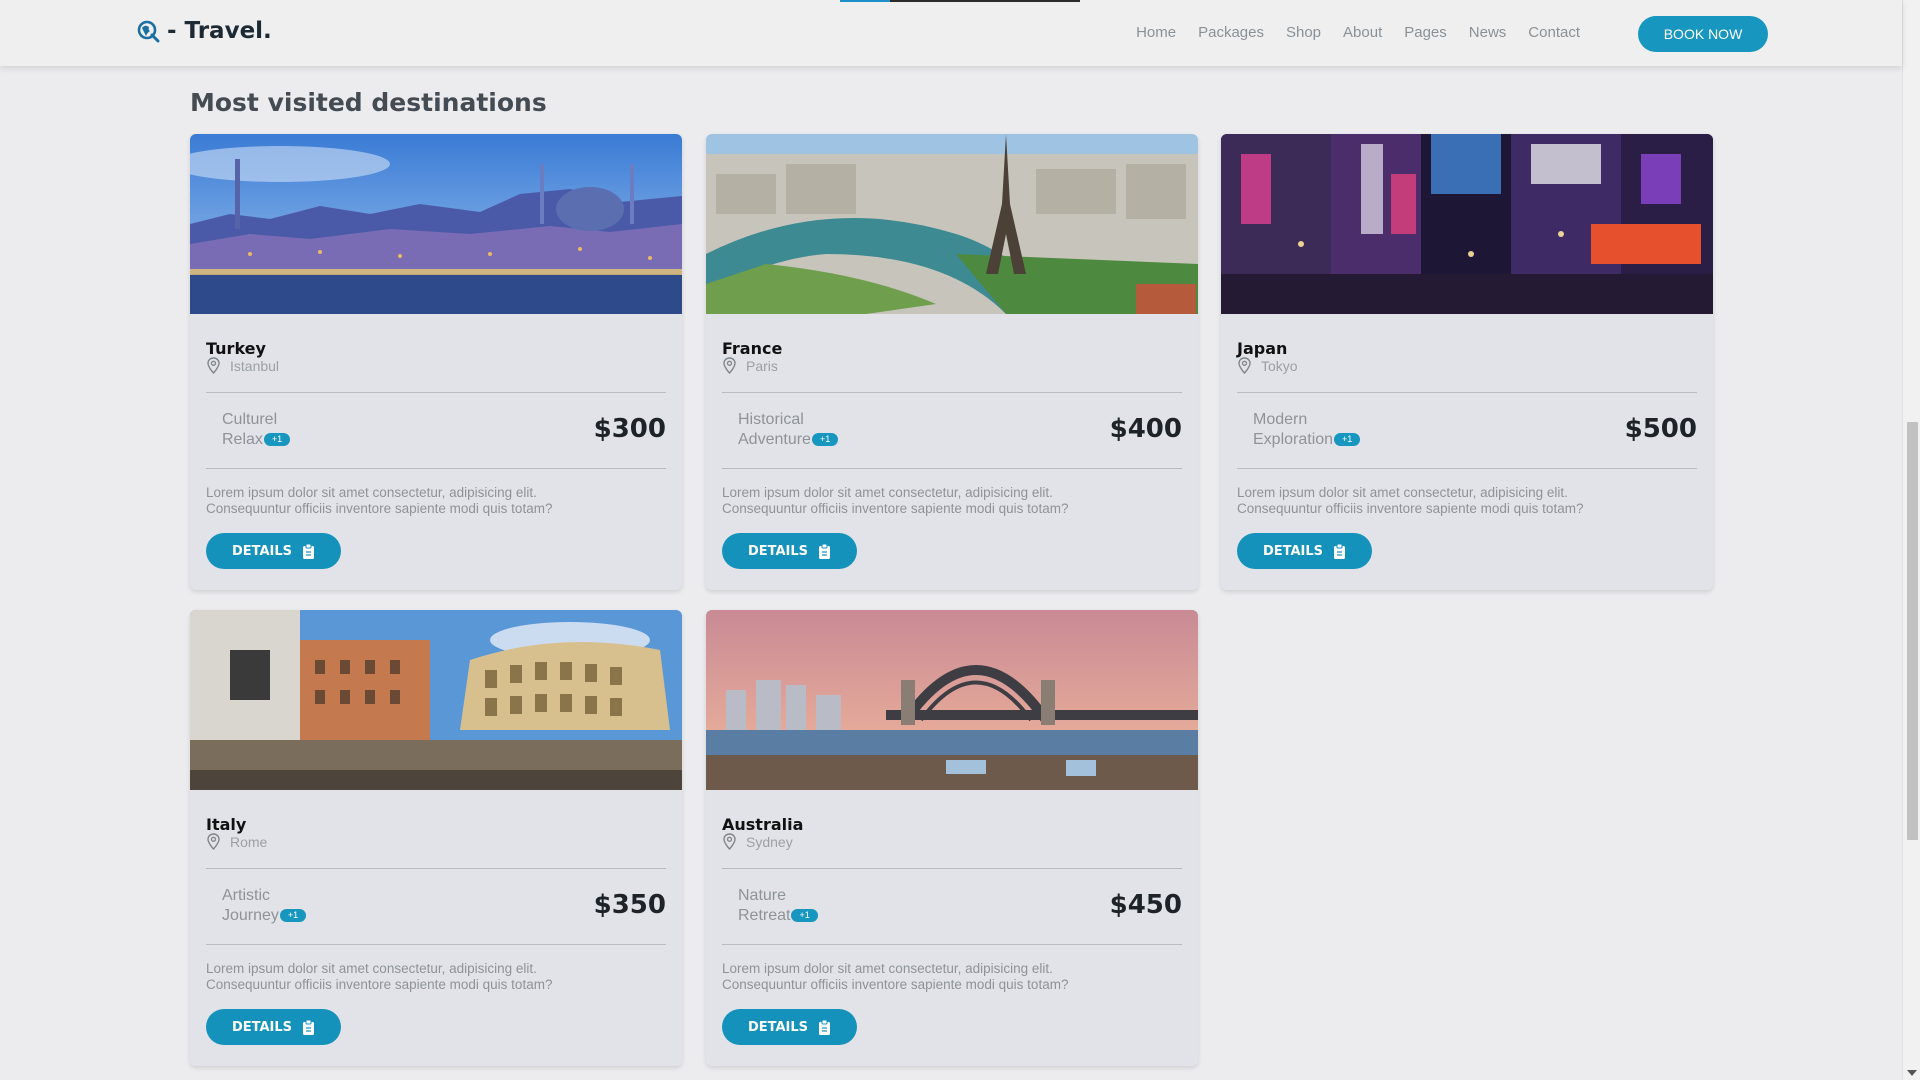  Describe the element at coordinates (762, 895) in the screenshot. I see `tag-line-1: Nature` at that location.